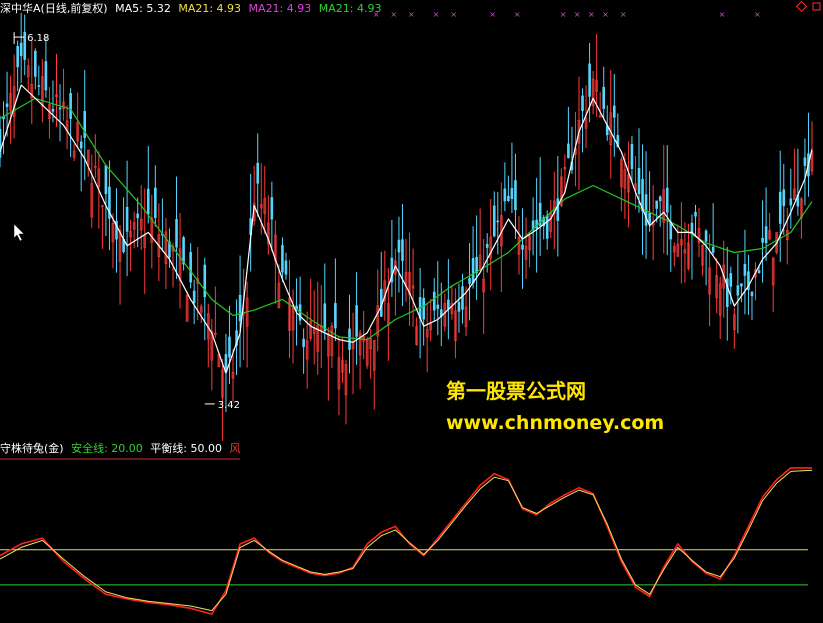  I want to click on watermark-title: 第一股票公式网, so click(516, 391).